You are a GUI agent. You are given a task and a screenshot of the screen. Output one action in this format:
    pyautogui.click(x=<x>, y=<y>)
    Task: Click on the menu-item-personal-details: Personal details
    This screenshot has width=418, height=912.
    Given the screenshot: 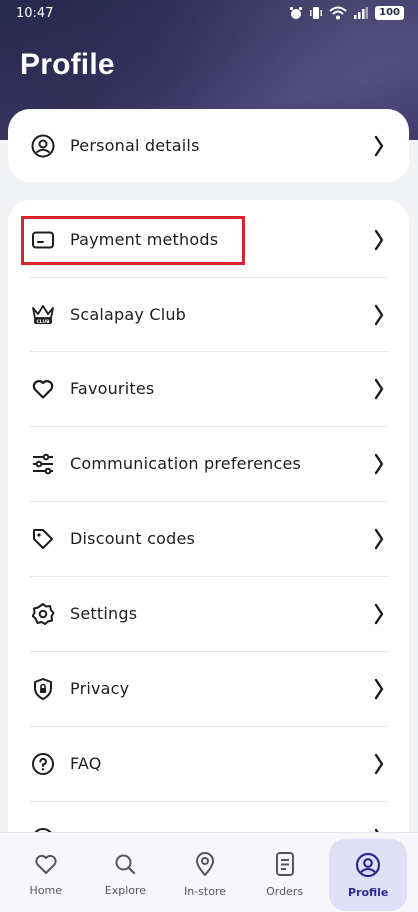 What is the action you would take?
    pyautogui.click(x=209, y=145)
    